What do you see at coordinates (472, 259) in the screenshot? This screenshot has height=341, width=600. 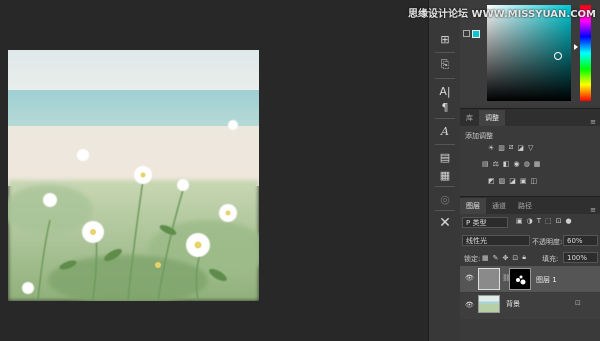 I see `lock-label: 锁定:` at bounding box center [472, 259].